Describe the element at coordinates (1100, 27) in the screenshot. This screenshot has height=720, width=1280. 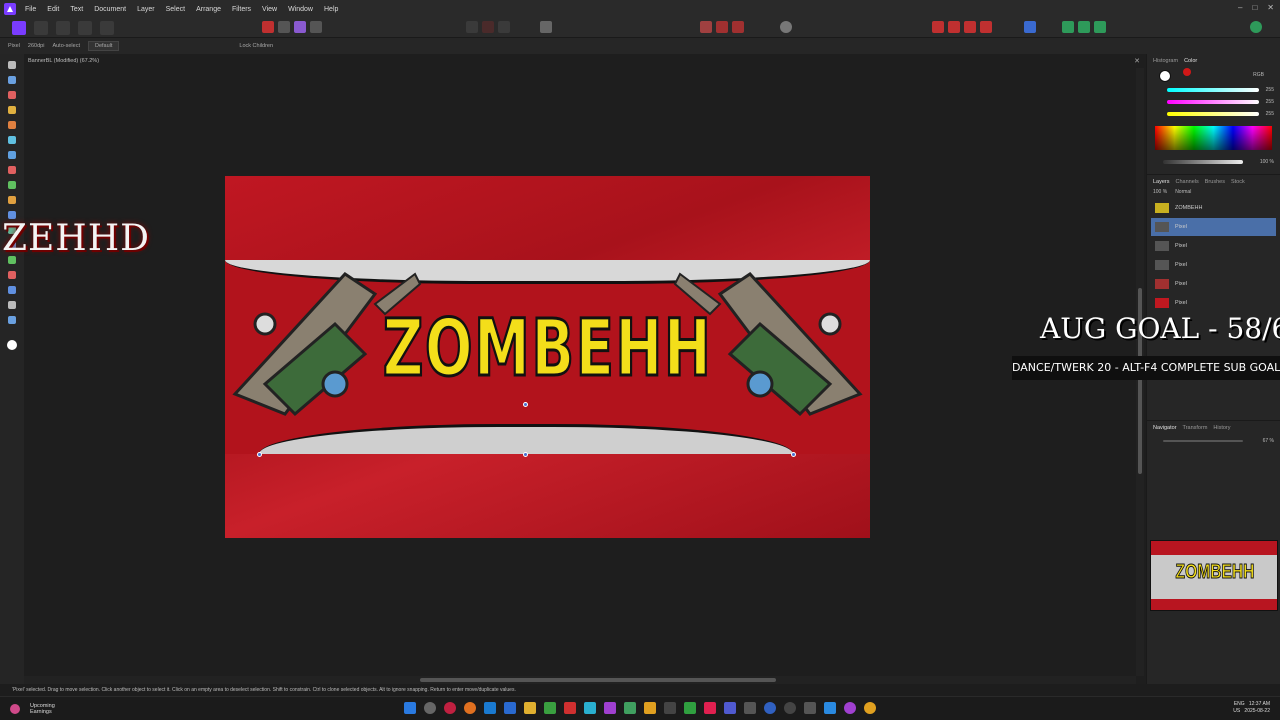
I see `studio-assets-icon` at that location.